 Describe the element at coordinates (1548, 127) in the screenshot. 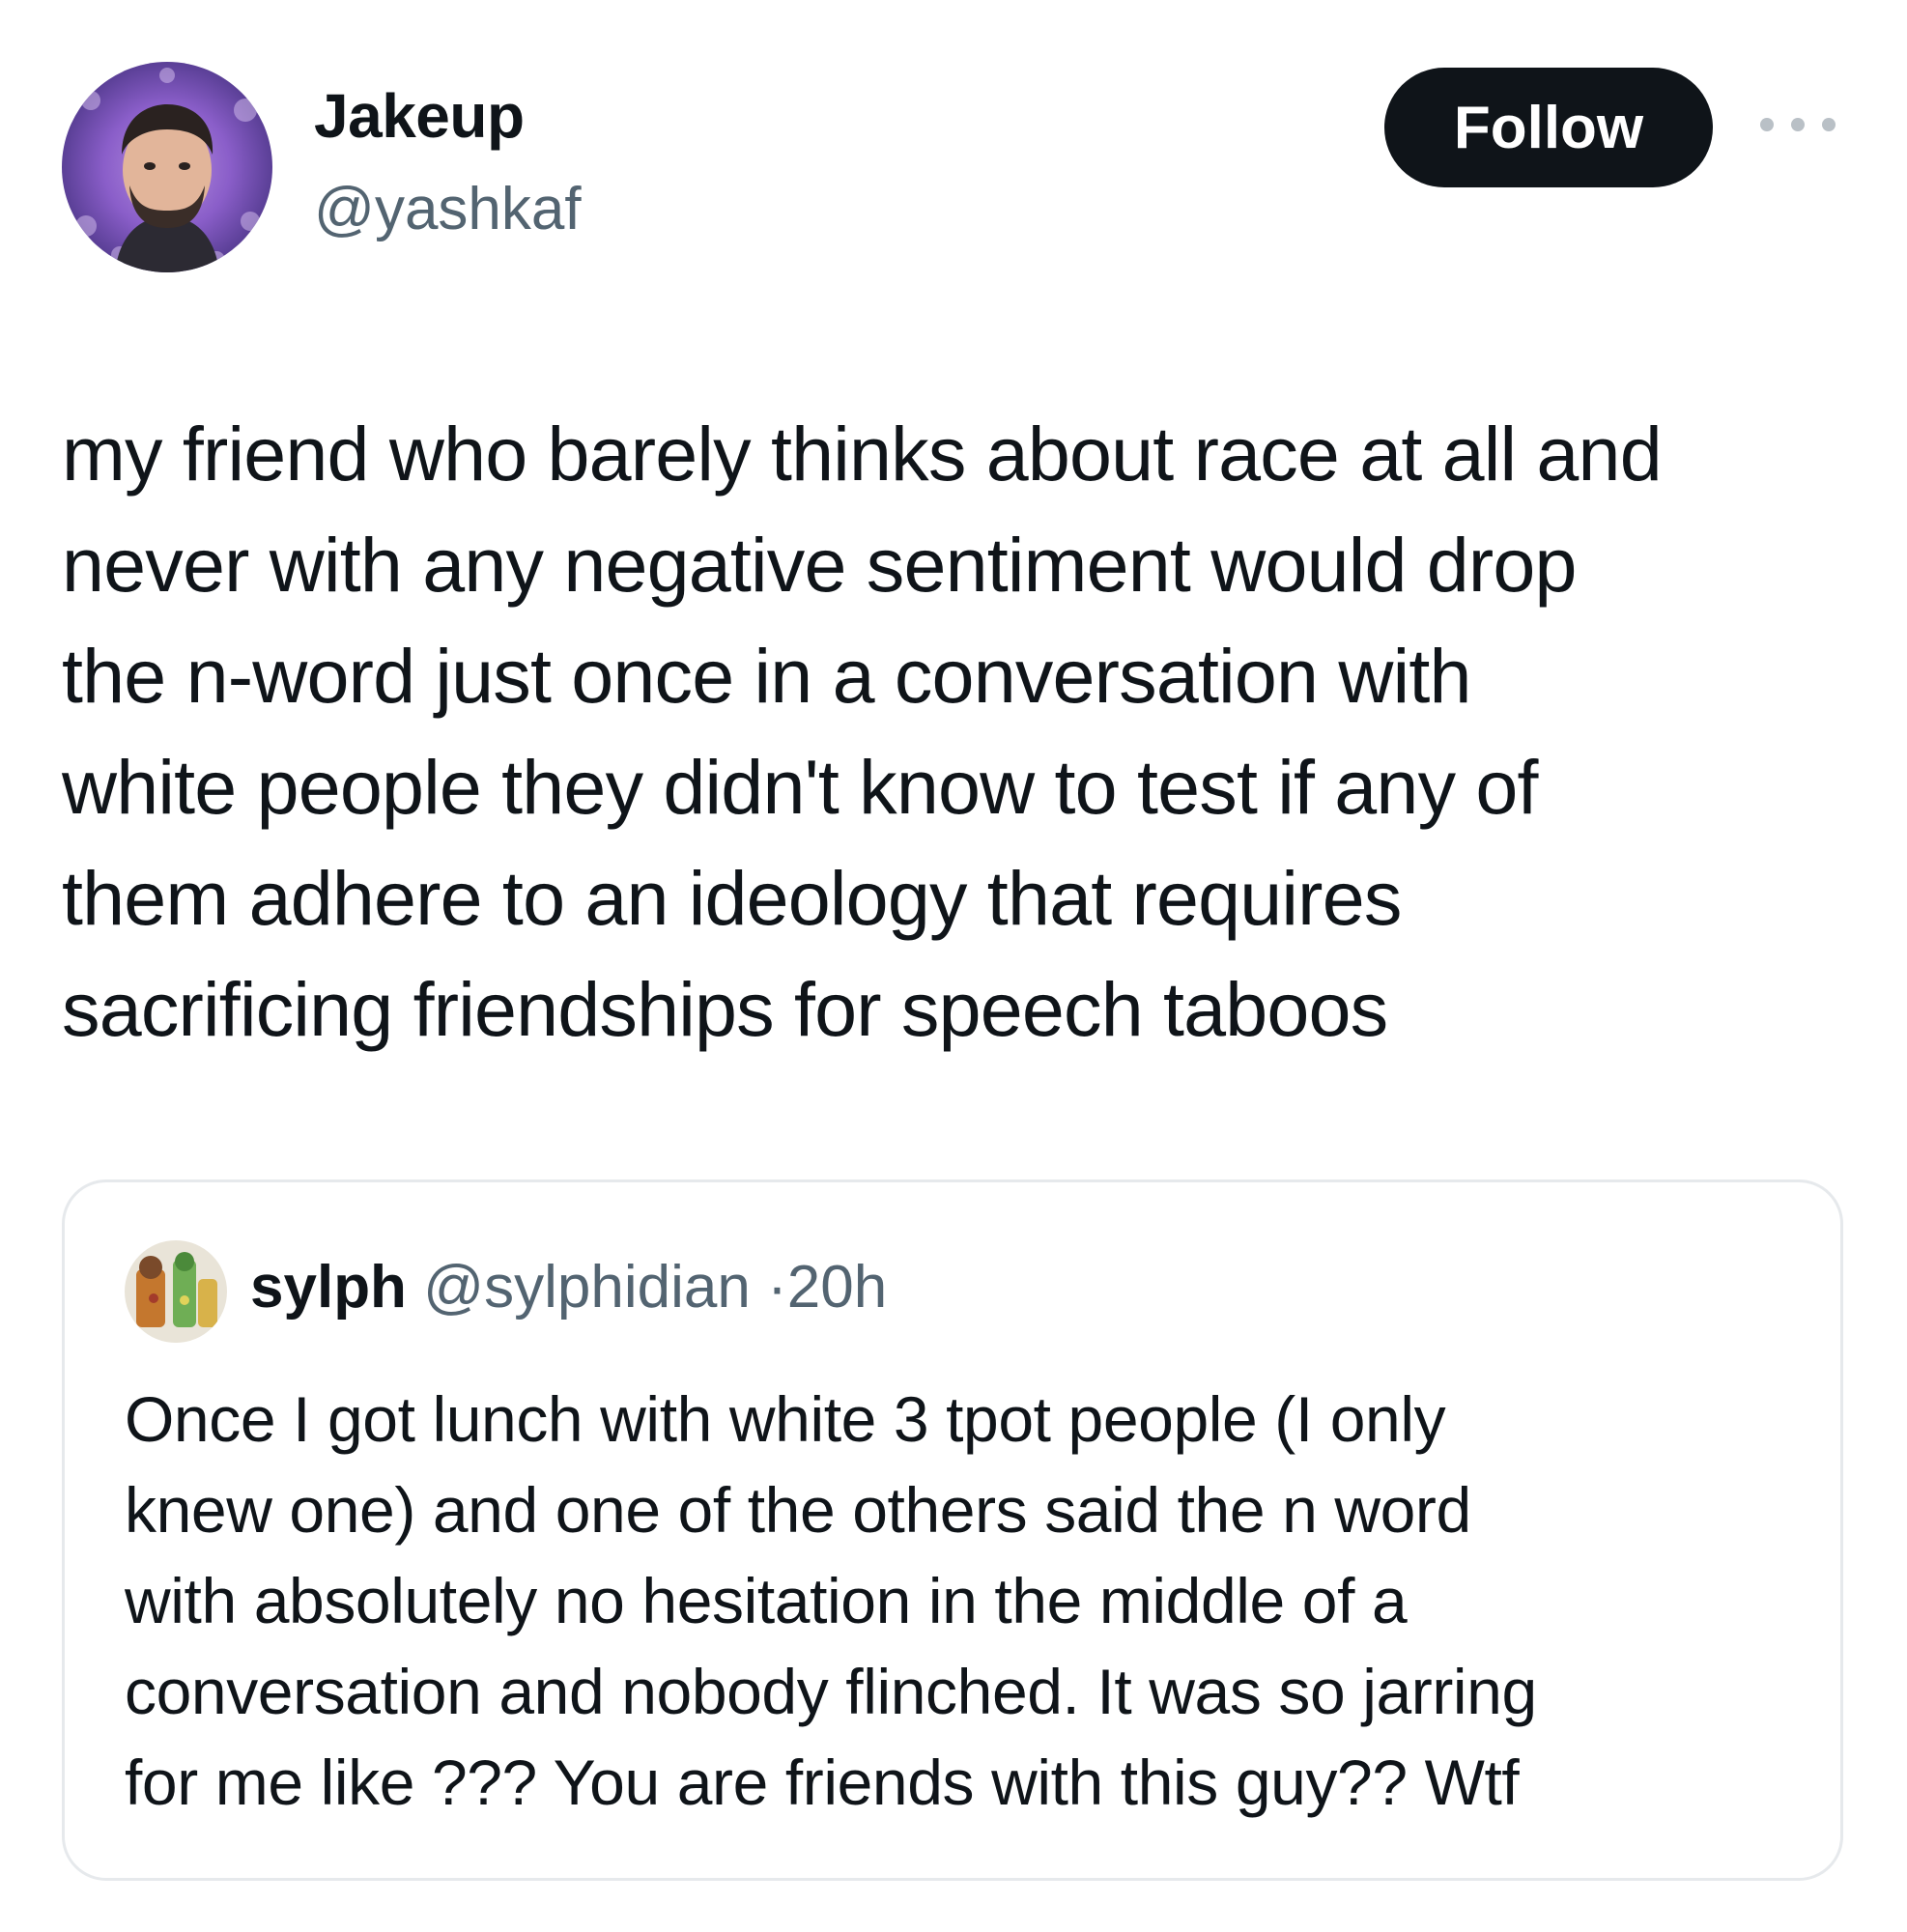

I see `follow-button: Follow` at that location.